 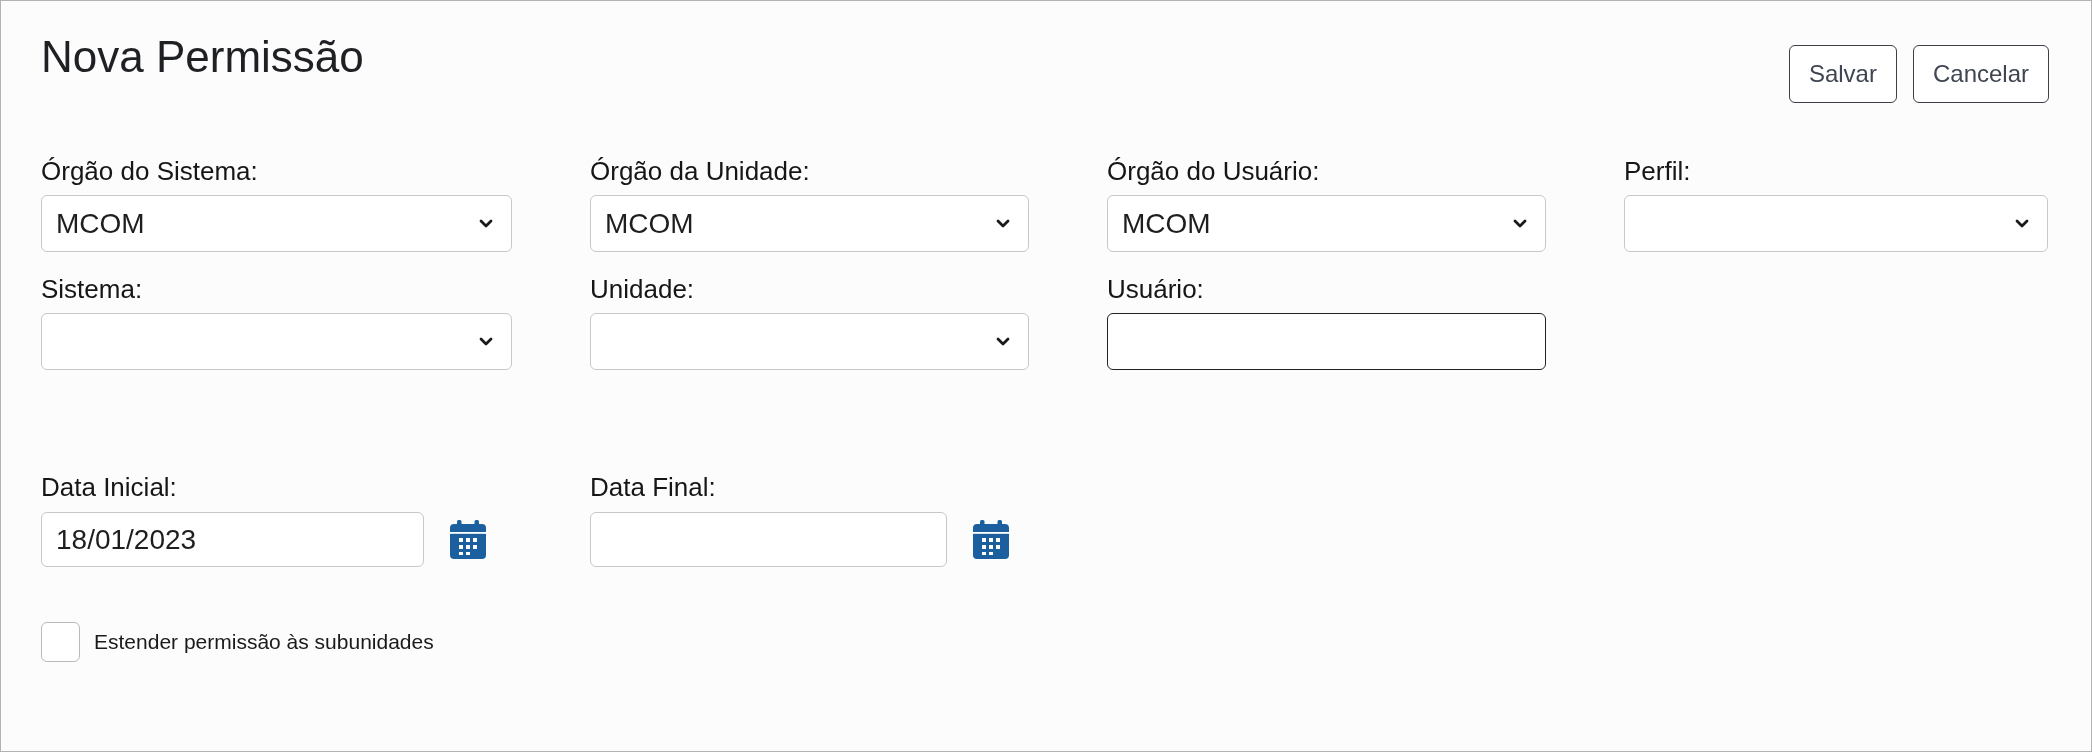 What do you see at coordinates (768, 539) in the screenshot?
I see `date-field` at bounding box center [768, 539].